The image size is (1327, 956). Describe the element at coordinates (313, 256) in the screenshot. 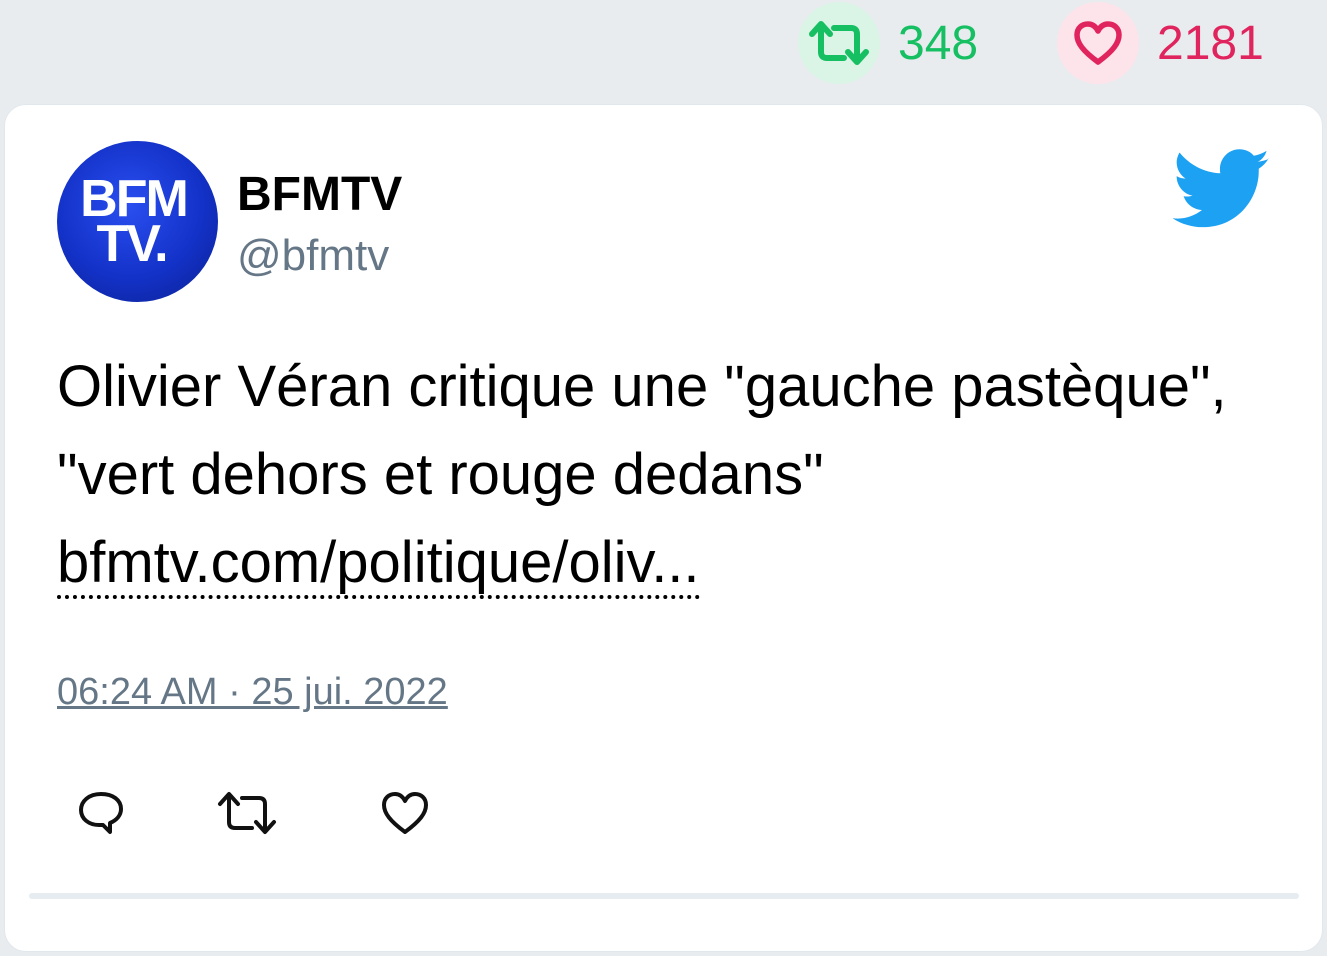

I see `author-handle: @bfmtv` at that location.